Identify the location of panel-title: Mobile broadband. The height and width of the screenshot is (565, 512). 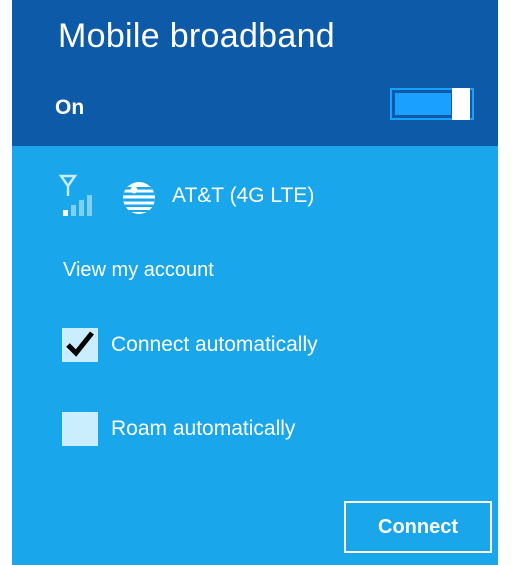
(196, 36).